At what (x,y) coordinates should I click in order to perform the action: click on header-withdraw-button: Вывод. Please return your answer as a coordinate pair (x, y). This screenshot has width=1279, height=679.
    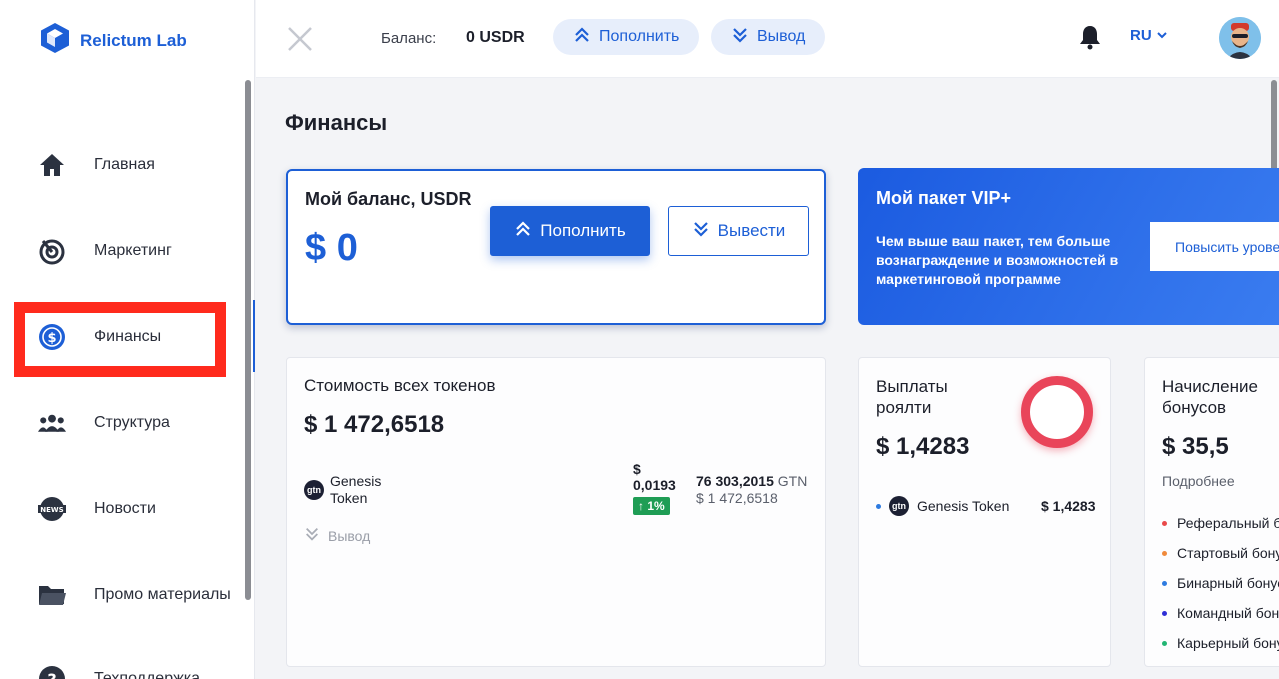
    Looking at the image, I should click on (768, 37).